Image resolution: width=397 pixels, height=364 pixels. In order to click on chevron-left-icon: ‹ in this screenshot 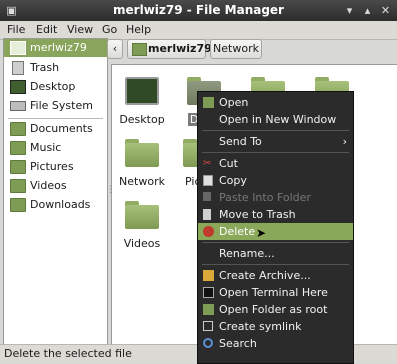, I will do `click(115, 48)`.